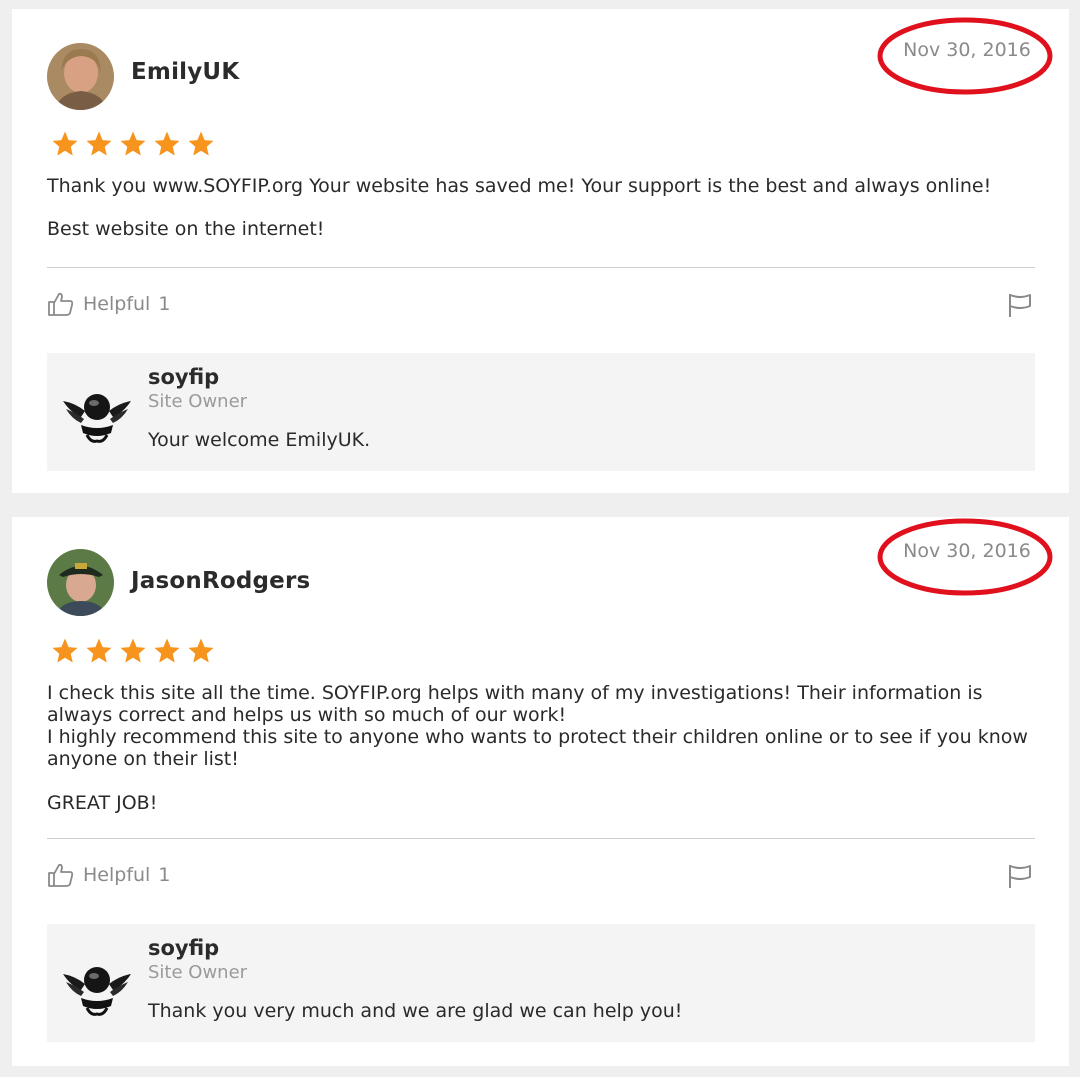  What do you see at coordinates (102, 803) in the screenshot?
I see `review-paragraph: GREAT JOB!` at bounding box center [102, 803].